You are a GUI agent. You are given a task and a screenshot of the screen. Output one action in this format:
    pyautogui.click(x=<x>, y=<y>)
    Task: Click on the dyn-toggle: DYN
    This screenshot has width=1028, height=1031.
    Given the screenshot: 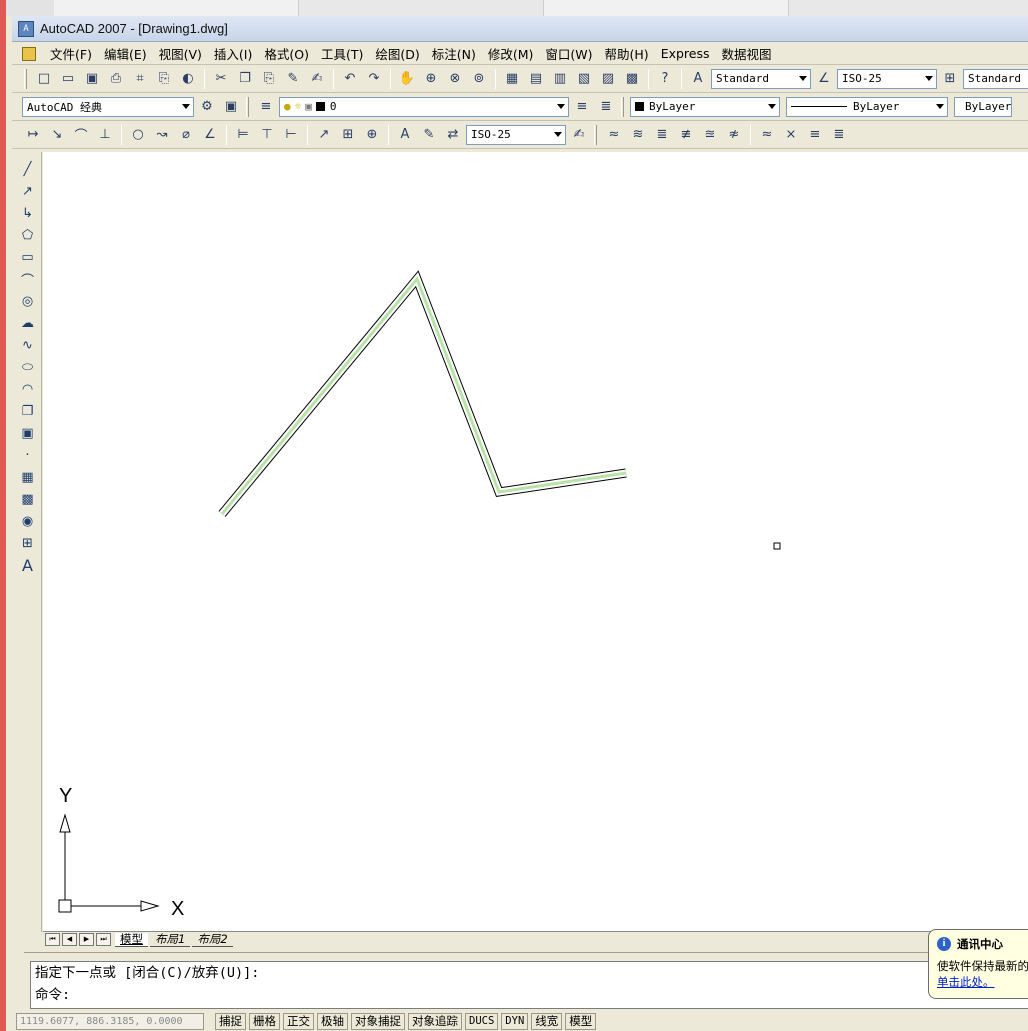 What is the action you would take?
    pyautogui.click(x=515, y=1021)
    